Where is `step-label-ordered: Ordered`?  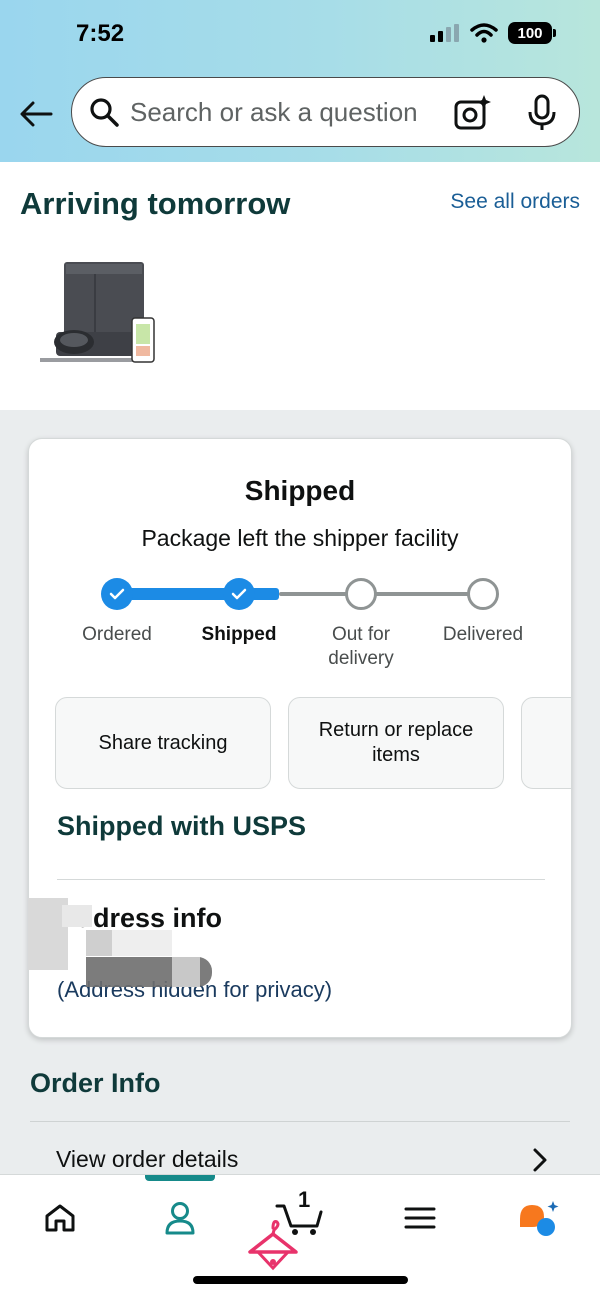
step-label-ordered: Ordered is located at coordinates (117, 634).